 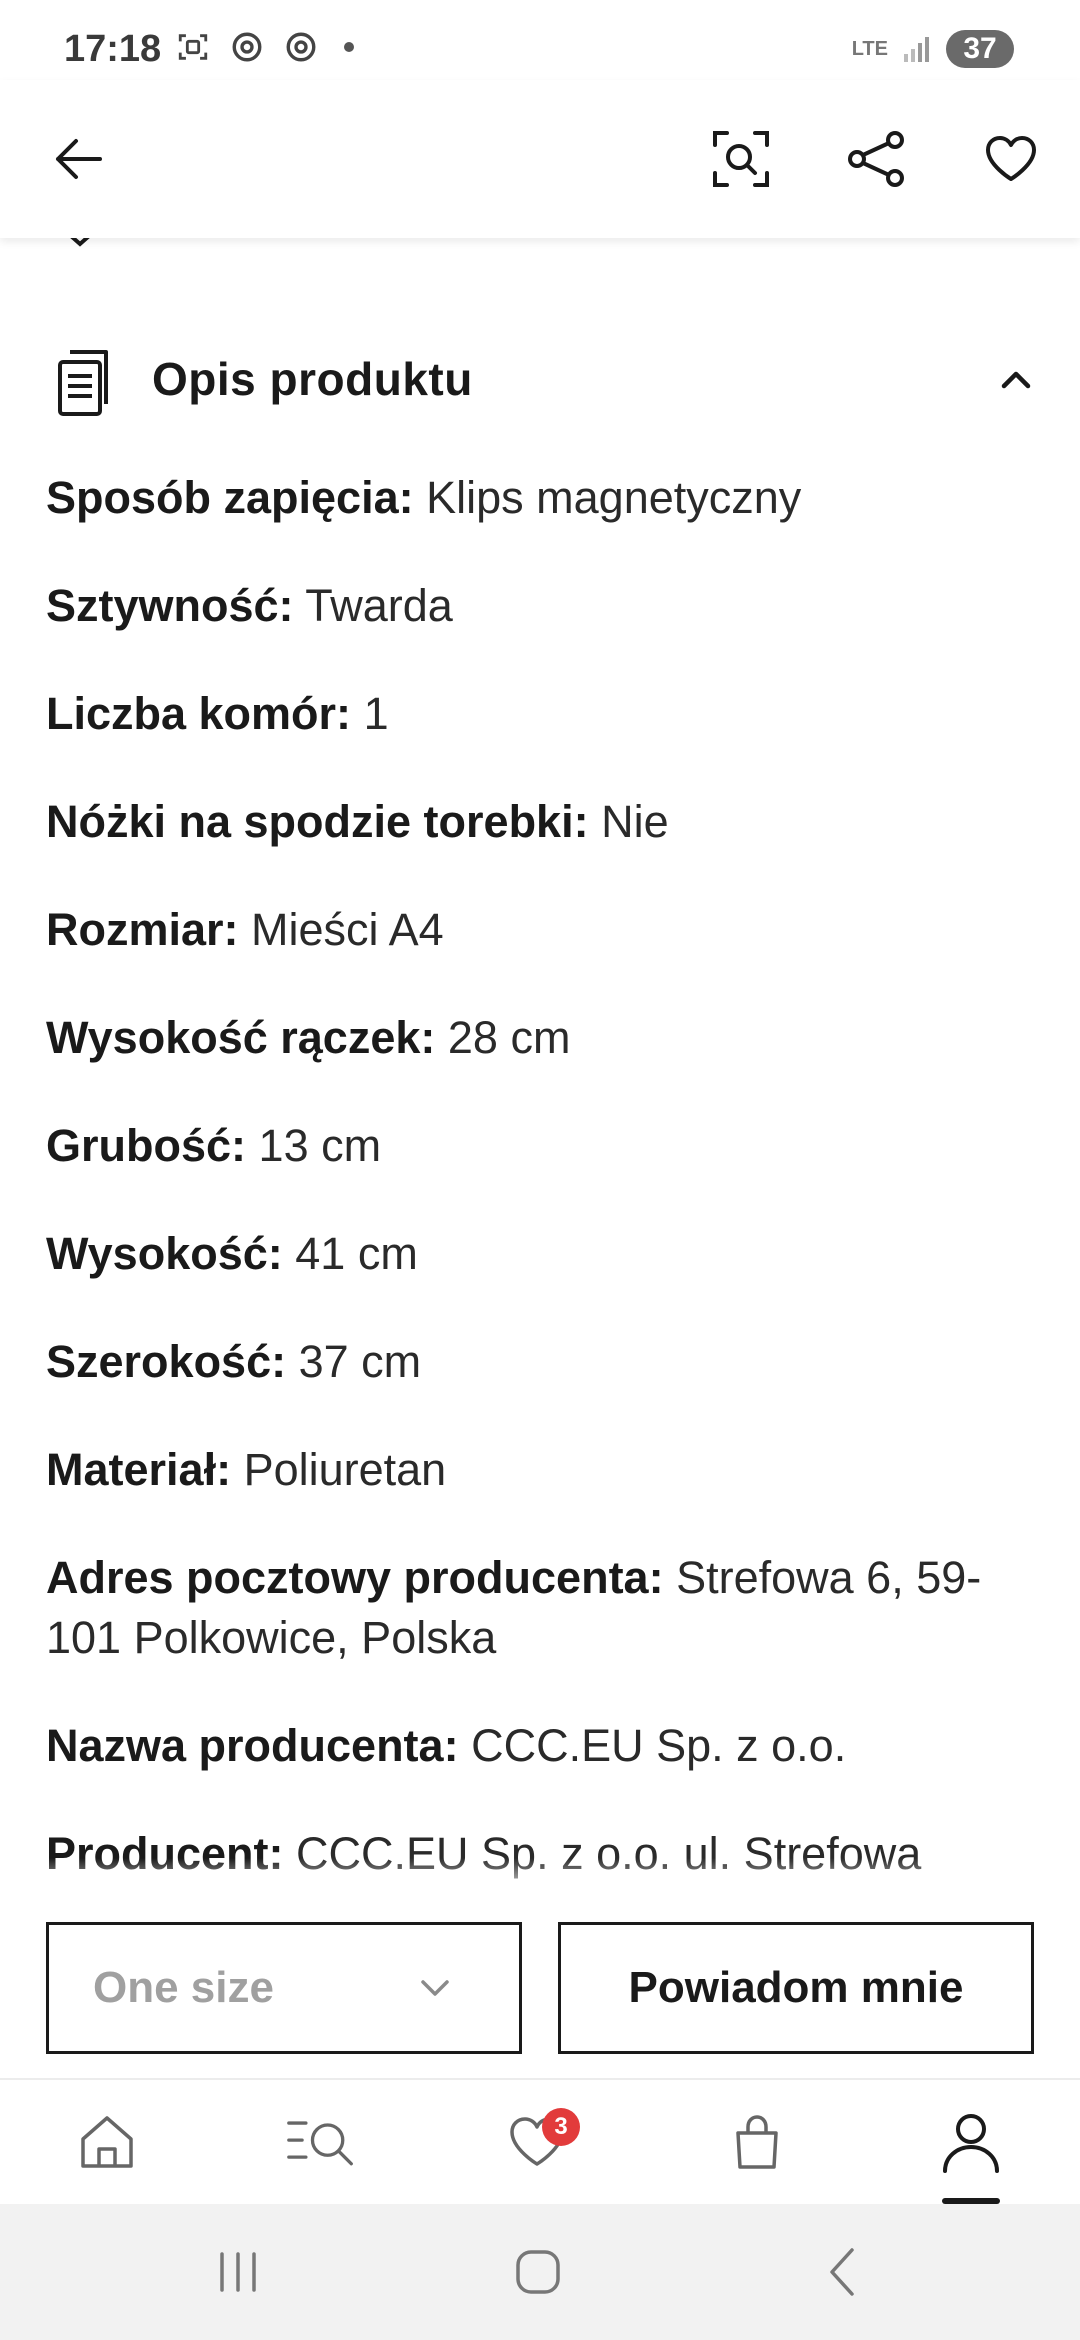 What do you see at coordinates (509, 1037) in the screenshot?
I see `spec-value: 28 cm` at bounding box center [509, 1037].